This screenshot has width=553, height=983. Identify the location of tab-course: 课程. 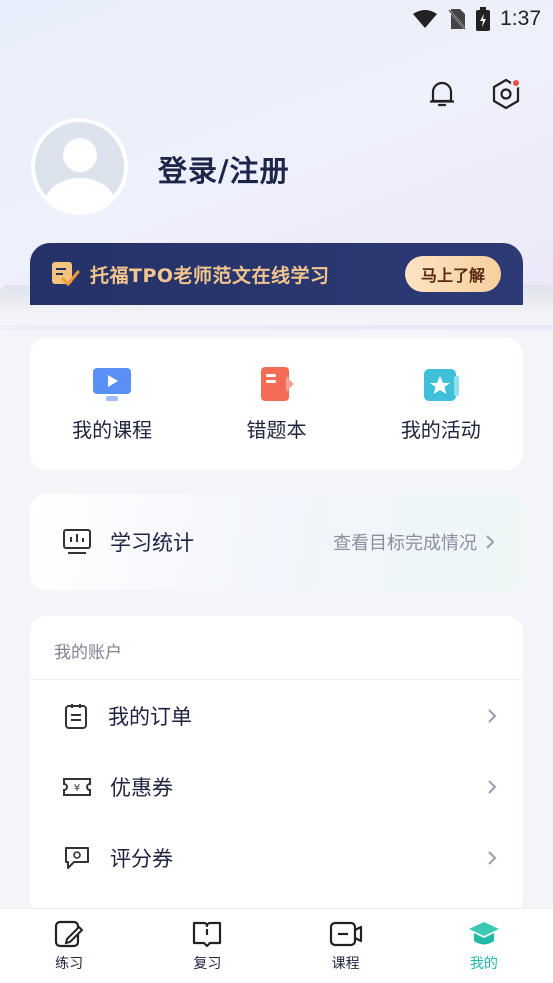
(346, 946).